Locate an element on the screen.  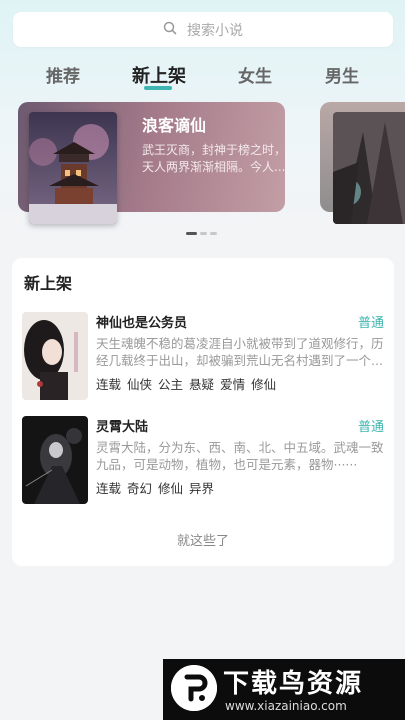
book-tags: 连载 仙侠 公主 悬疑 爱情 修仙 is located at coordinates (240, 383).